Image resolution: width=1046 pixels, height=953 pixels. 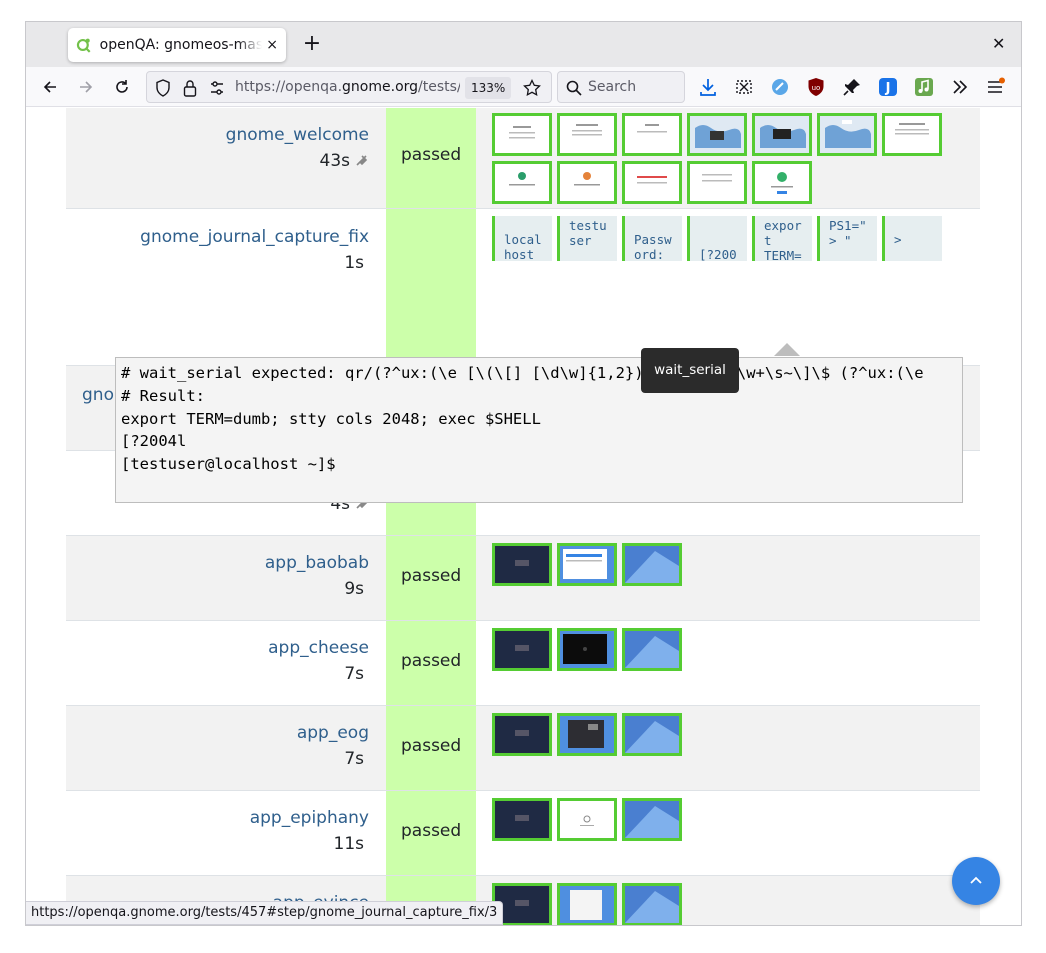 I want to click on extension-j-icon: J, so click(x=888, y=87).